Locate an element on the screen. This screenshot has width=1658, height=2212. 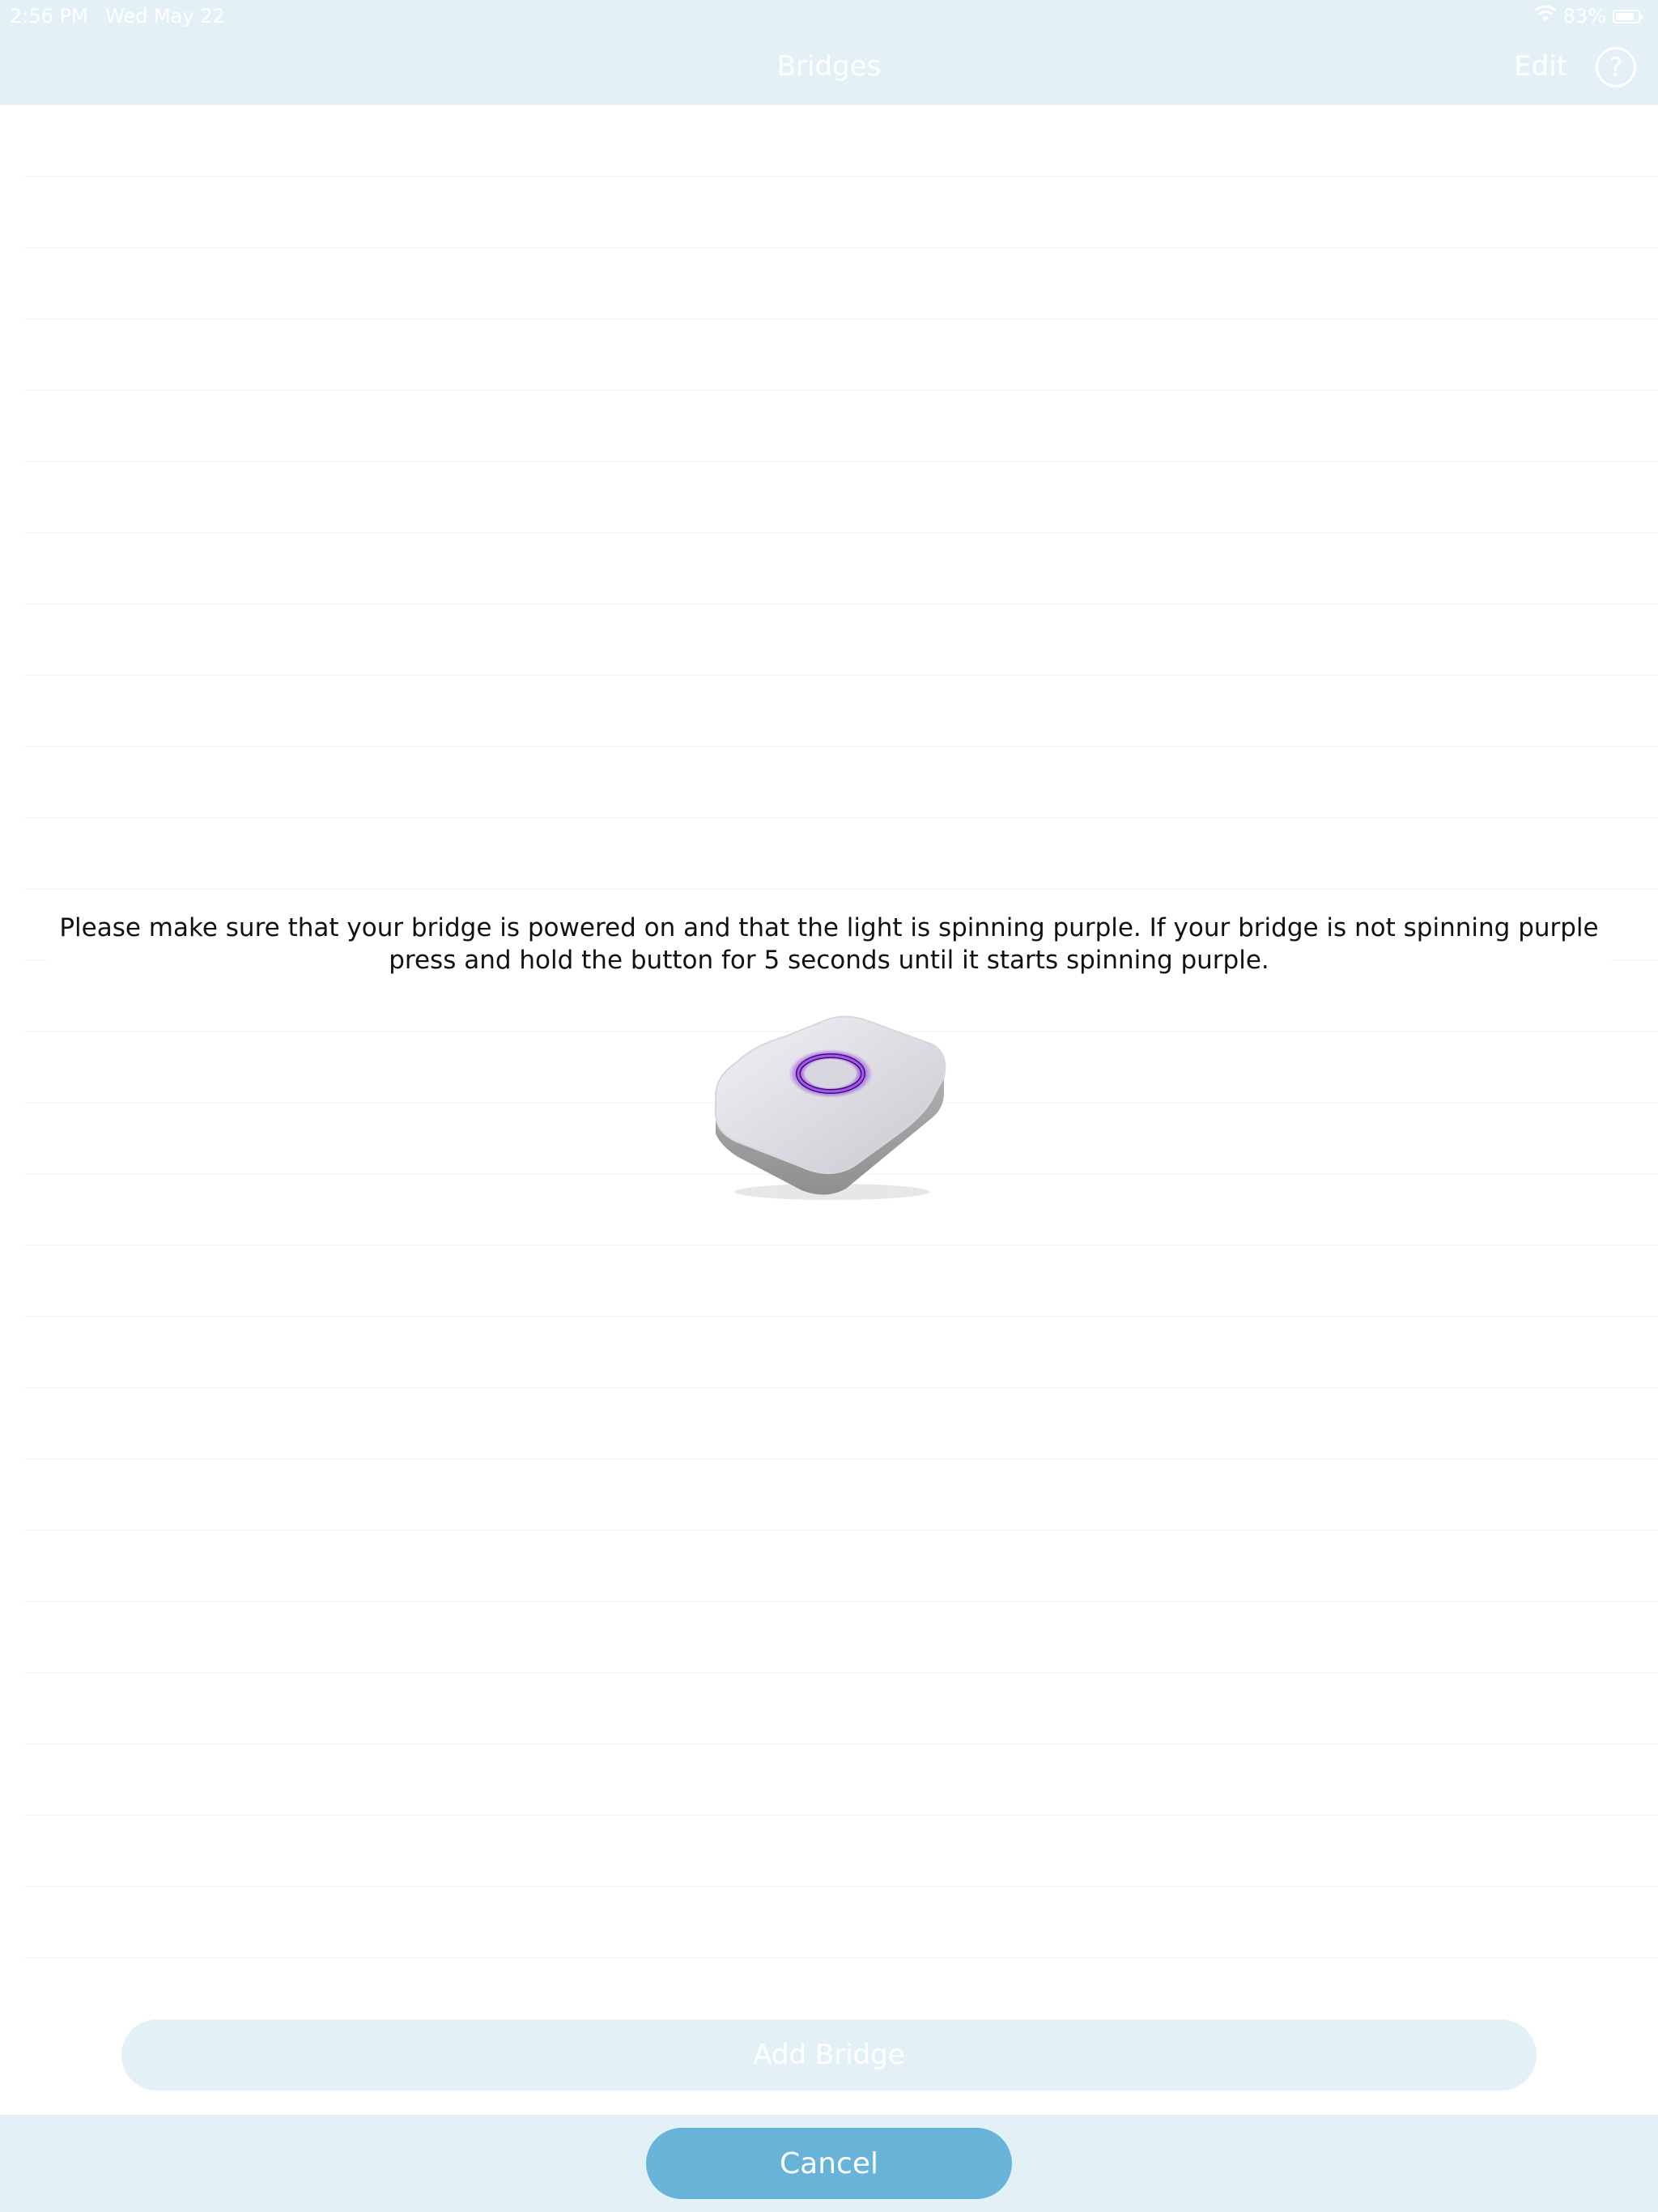
status-indicators: 83% is located at coordinates (1588, 16).